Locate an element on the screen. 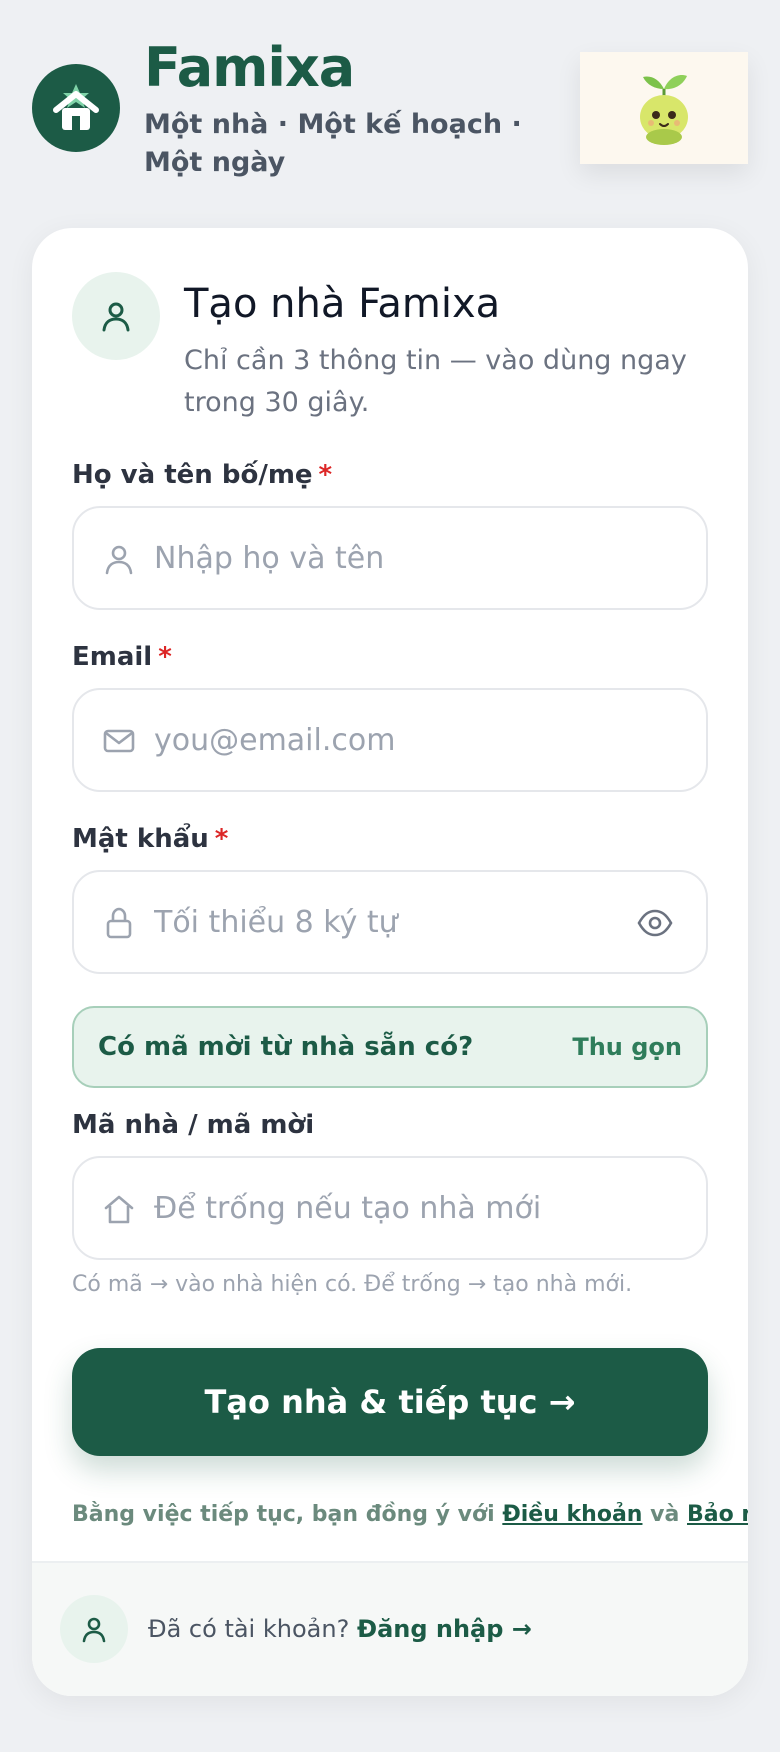 This screenshot has height=1752, width=780. name-field is located at coordinates (390, 558).